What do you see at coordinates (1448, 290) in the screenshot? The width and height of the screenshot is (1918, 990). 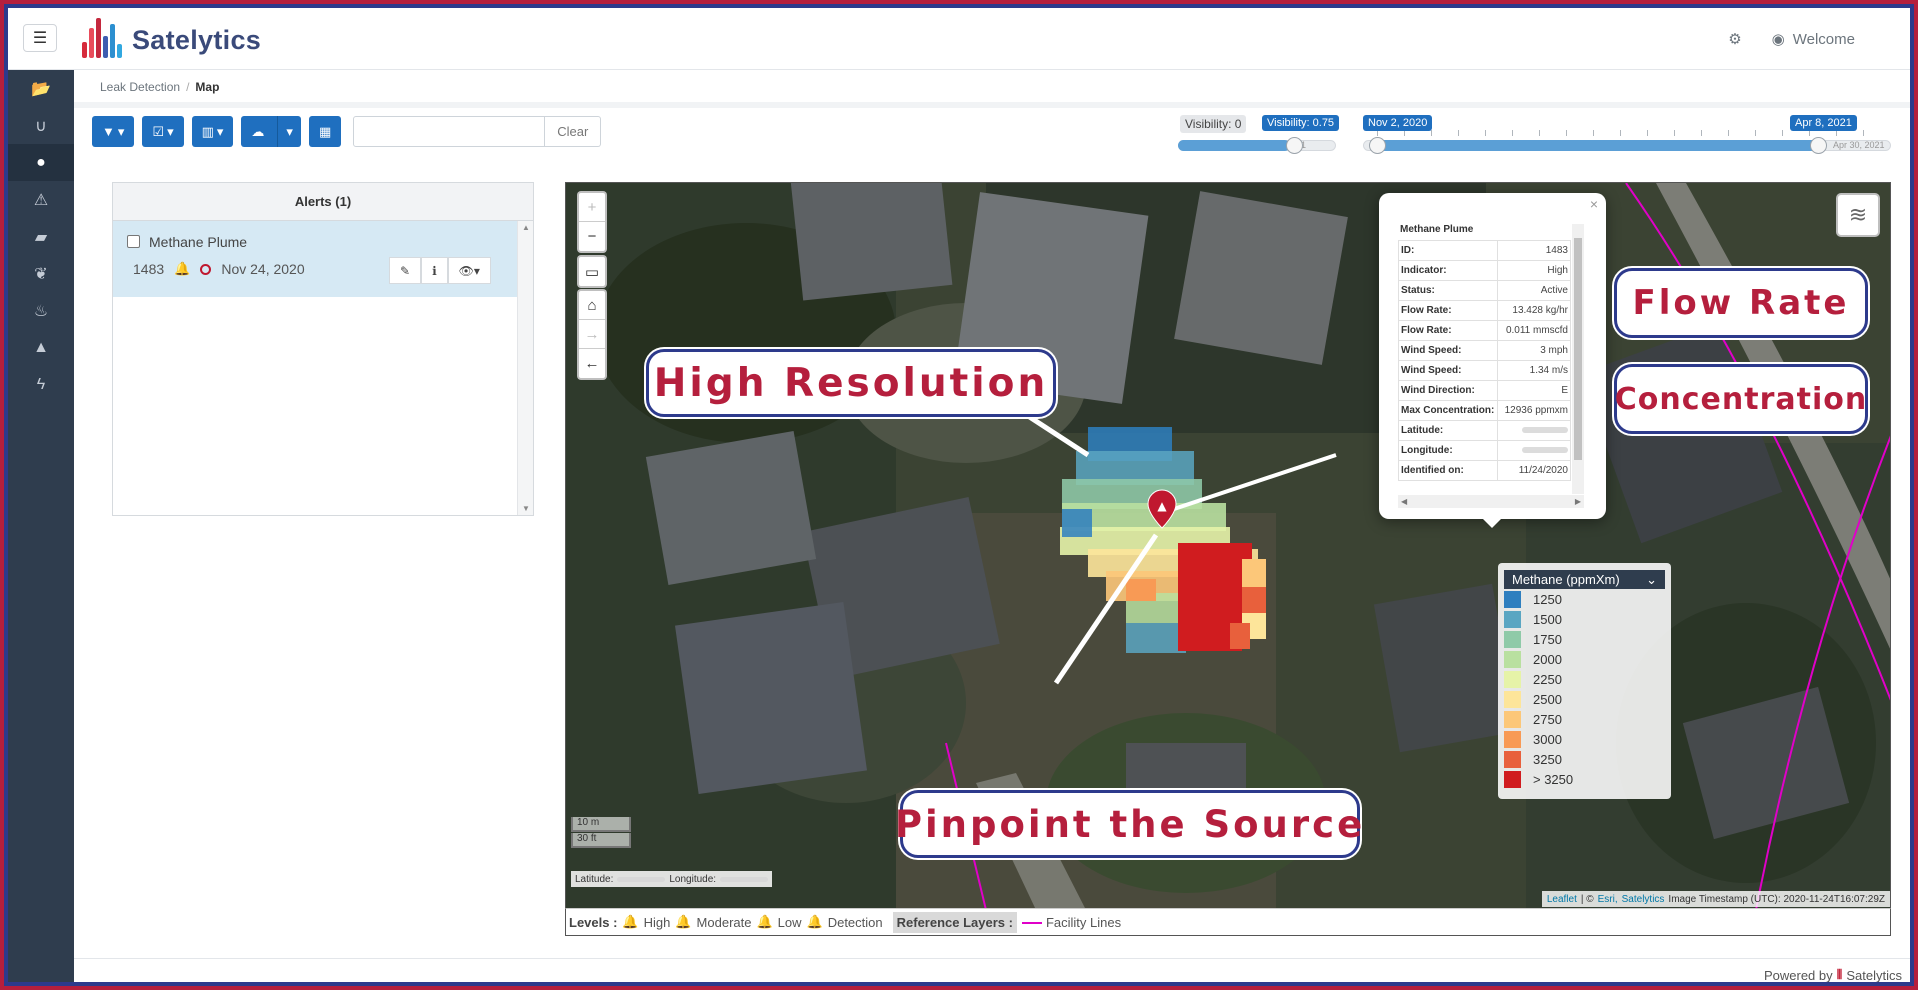 I see `popup-key: Status:` at bounding box center [1448, 290].